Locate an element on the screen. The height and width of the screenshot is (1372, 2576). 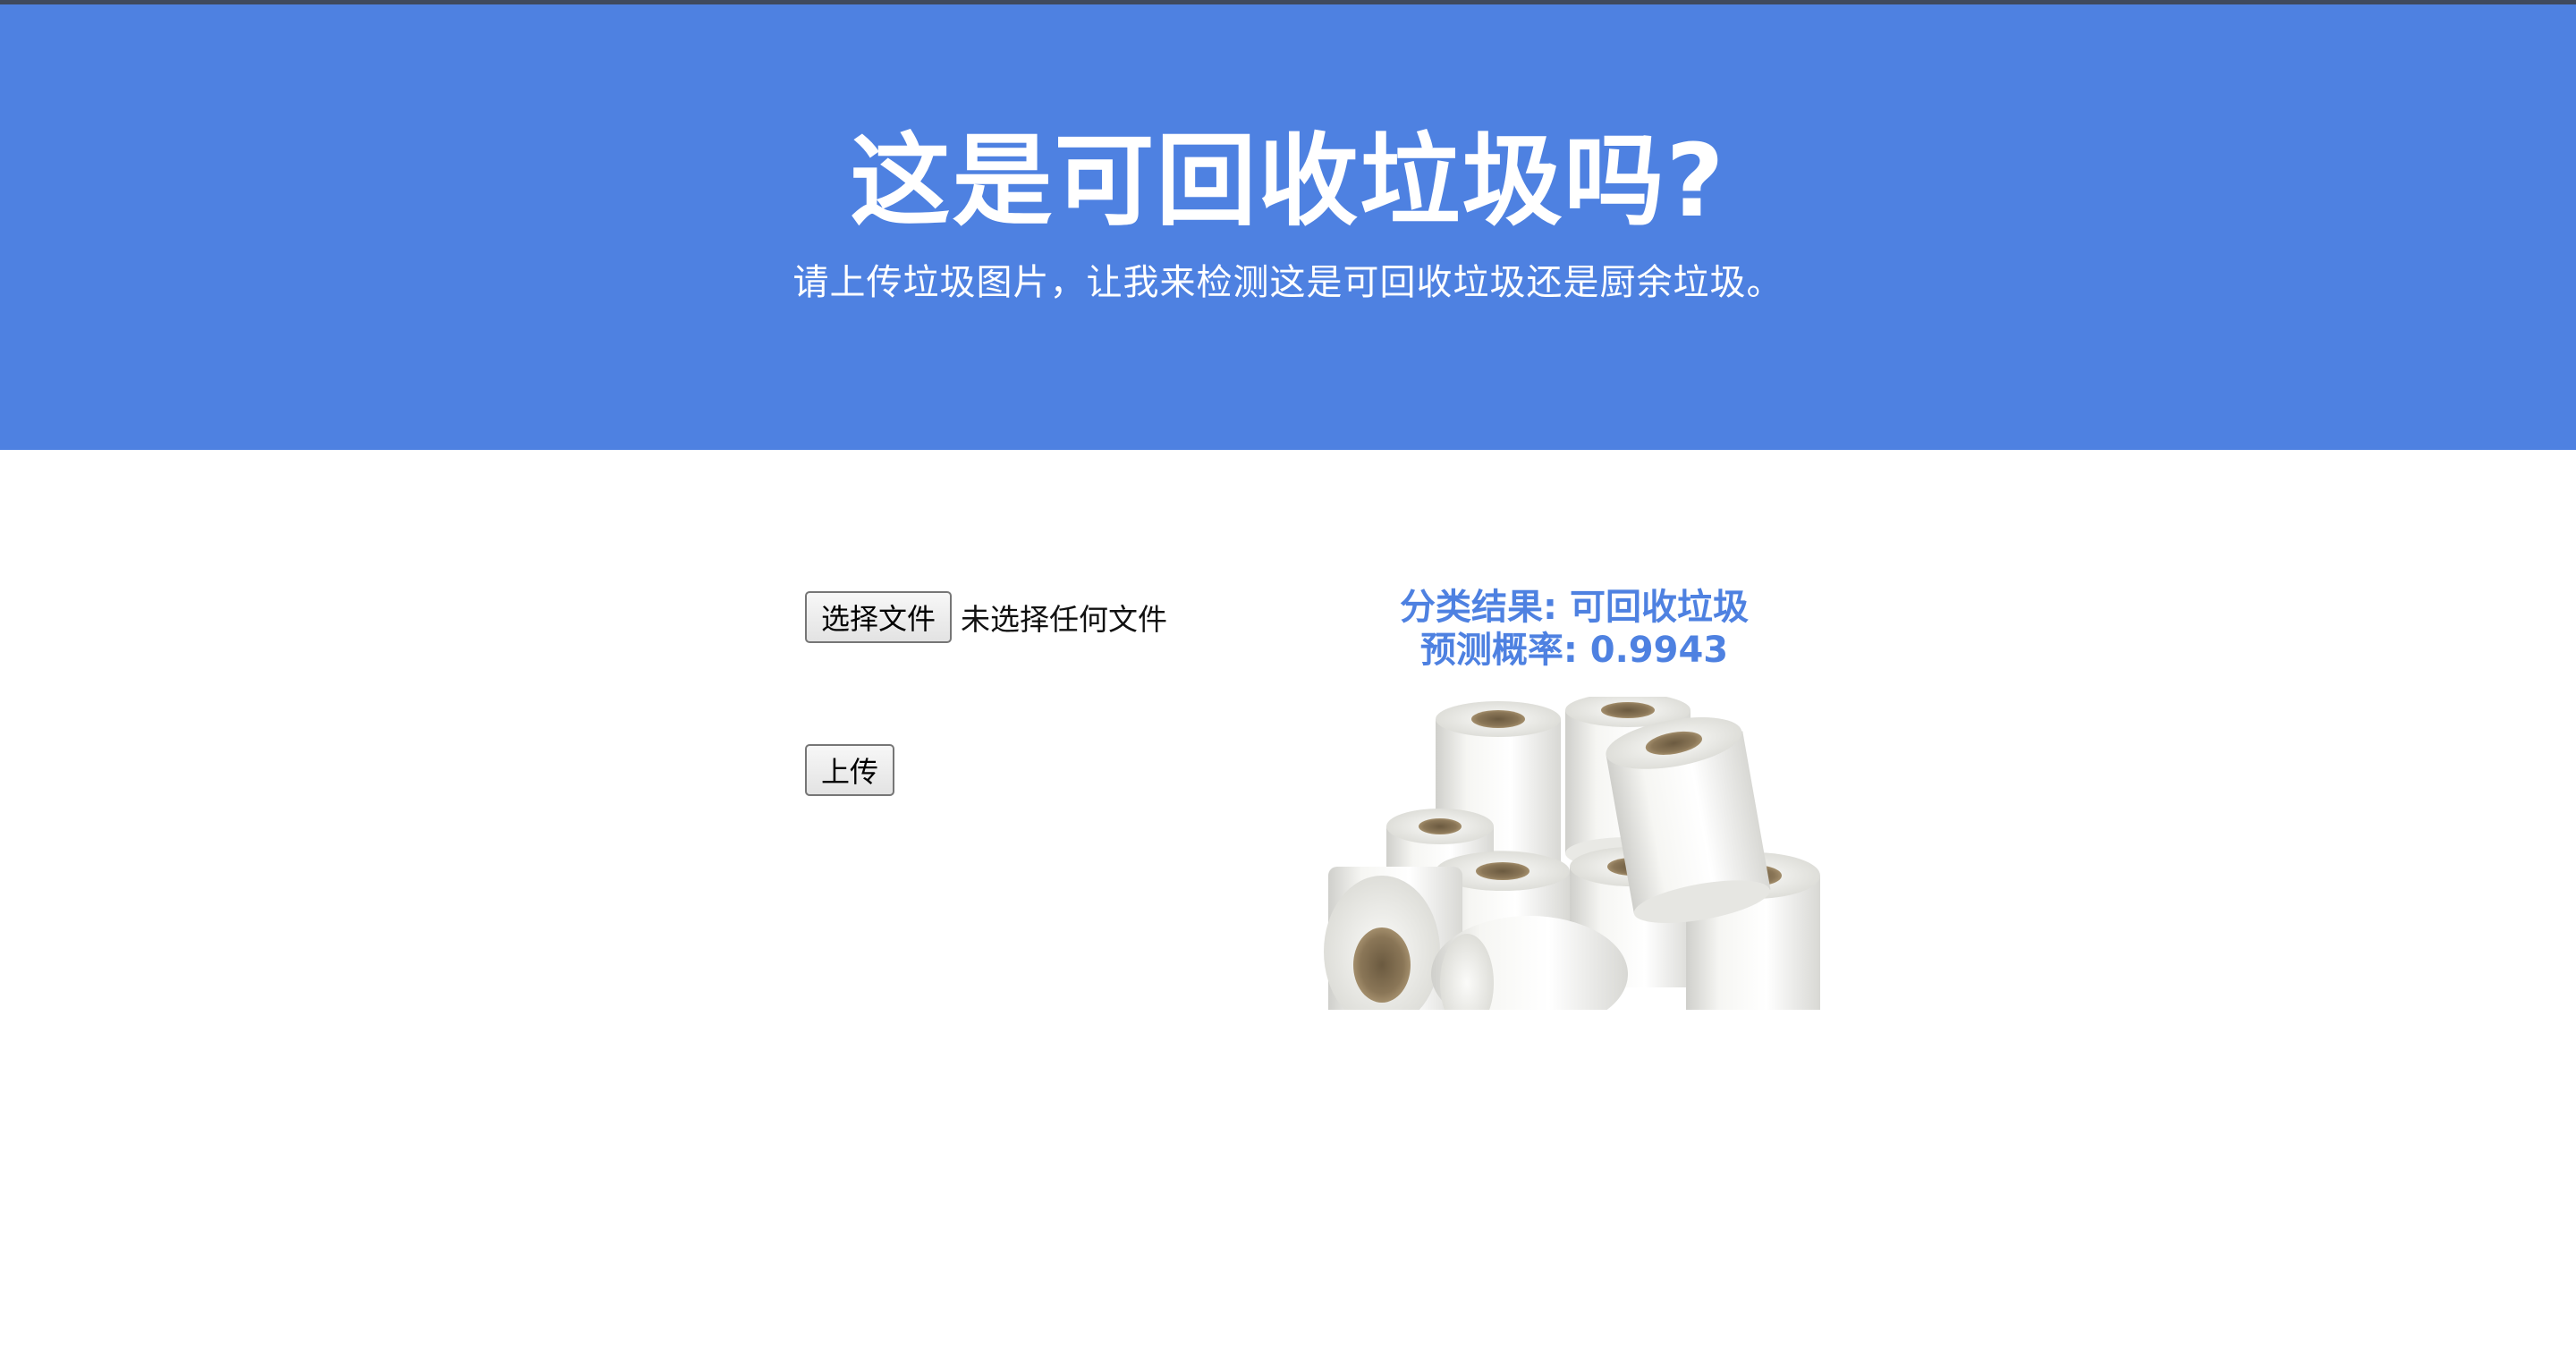
file-input: 选择文件 未选择任何文件 is located at coordinates (1055, 617).